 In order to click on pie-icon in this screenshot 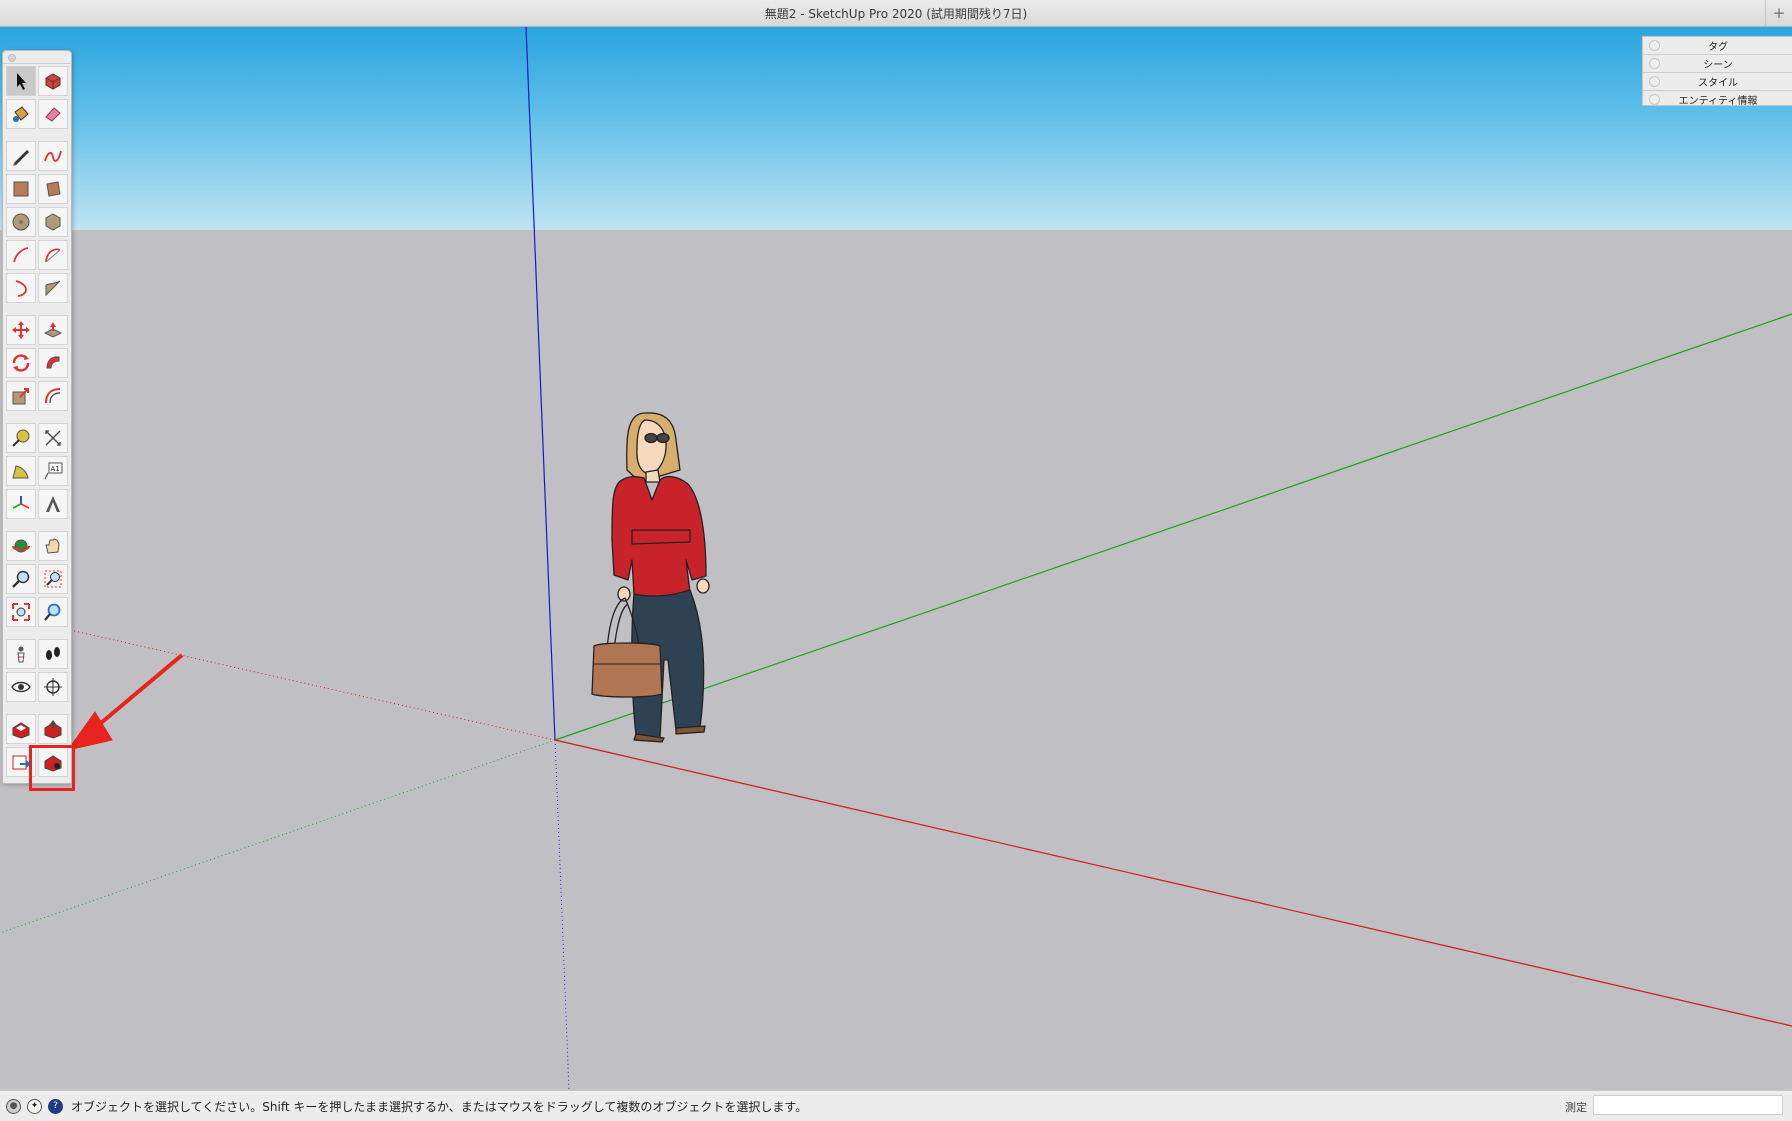, I will do `click(53, 288)`.